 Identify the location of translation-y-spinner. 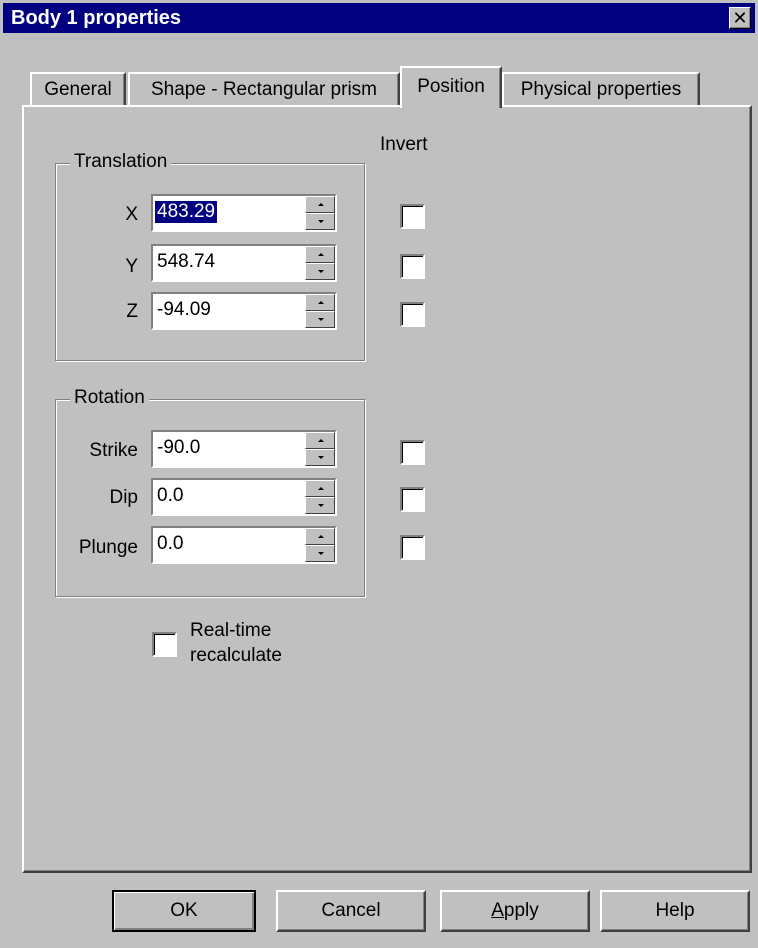
(320, 263).